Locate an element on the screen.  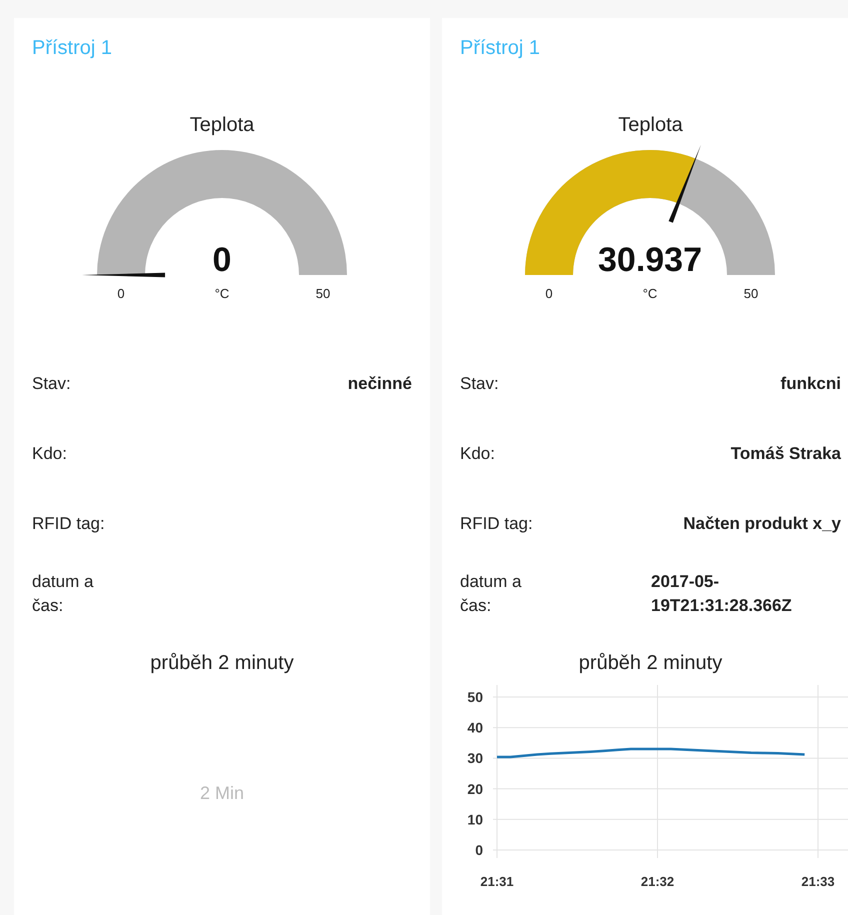
gauge-value: 30.937 is located at coordinates (650, 260).